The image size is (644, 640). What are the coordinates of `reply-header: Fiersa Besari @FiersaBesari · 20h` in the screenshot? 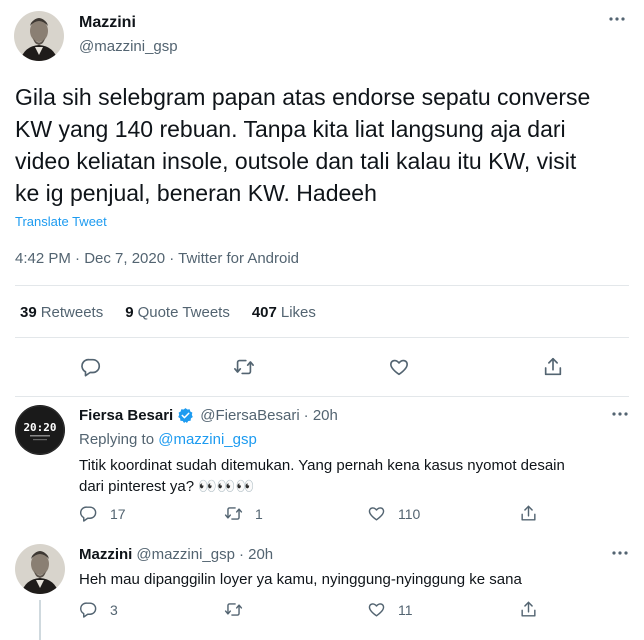 It's located at (208, 415).